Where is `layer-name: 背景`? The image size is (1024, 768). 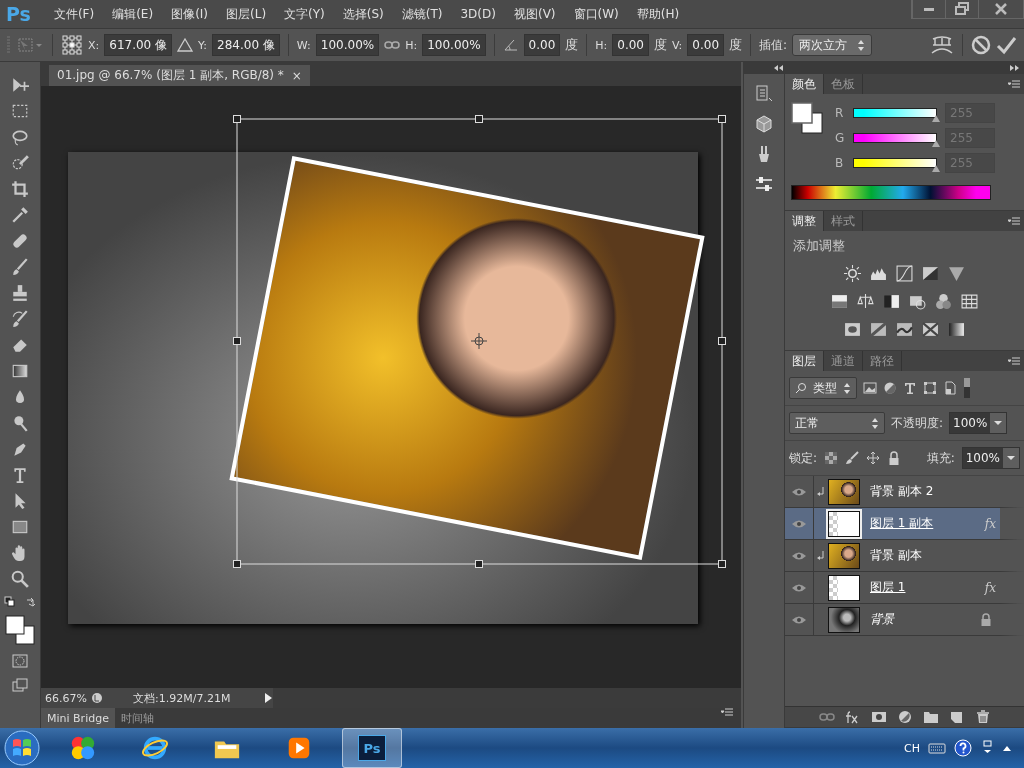 layer-name: 背景 is located at coordinates (882, 619).